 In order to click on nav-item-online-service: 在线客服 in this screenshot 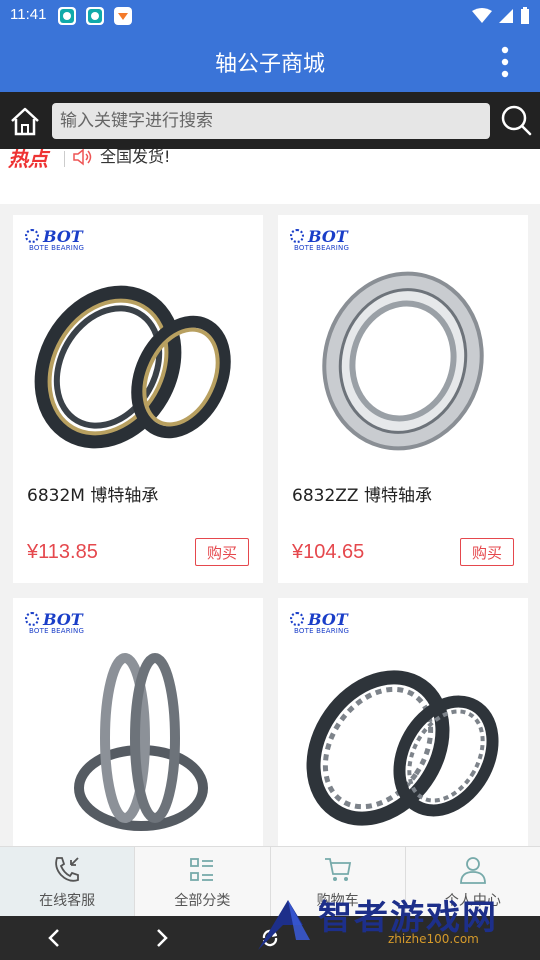, I will do `click(68, 882)`.